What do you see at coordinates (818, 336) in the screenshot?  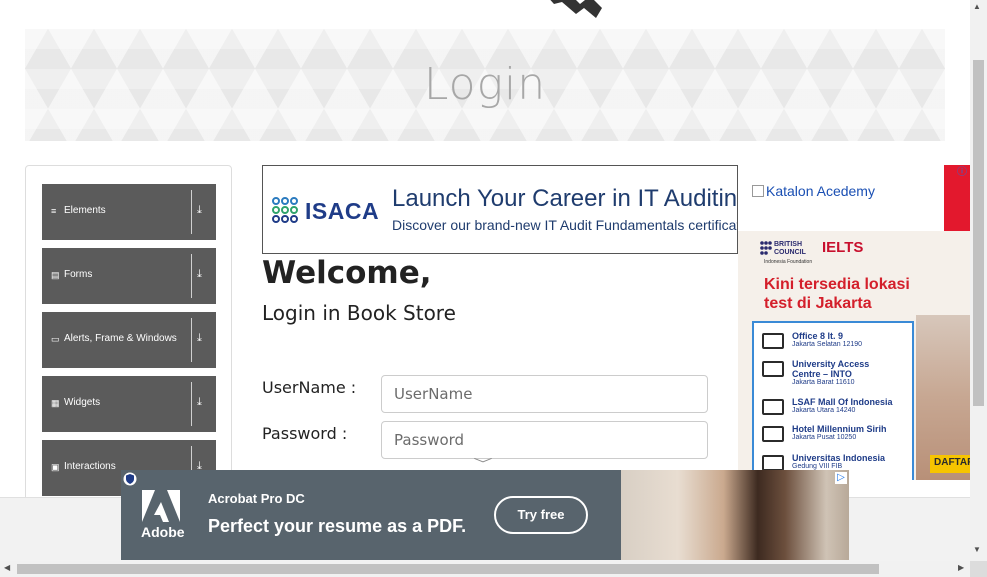 I see `location-name: Office 8 lt. 9` at bounding box center [818, 336].